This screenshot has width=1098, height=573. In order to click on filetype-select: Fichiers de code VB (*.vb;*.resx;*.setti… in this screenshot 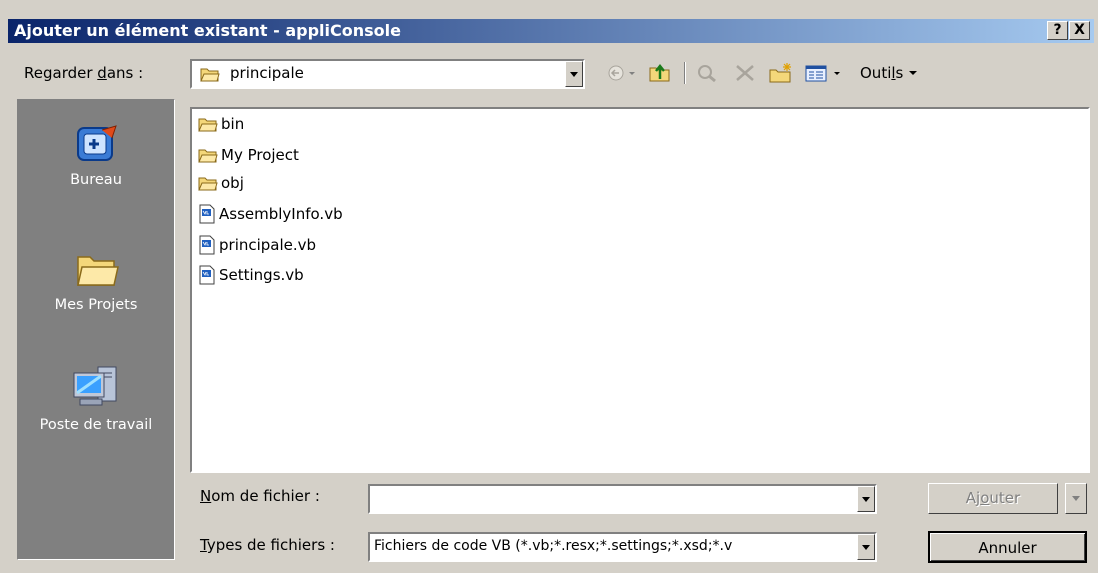, I will do `click(622, 547)`.